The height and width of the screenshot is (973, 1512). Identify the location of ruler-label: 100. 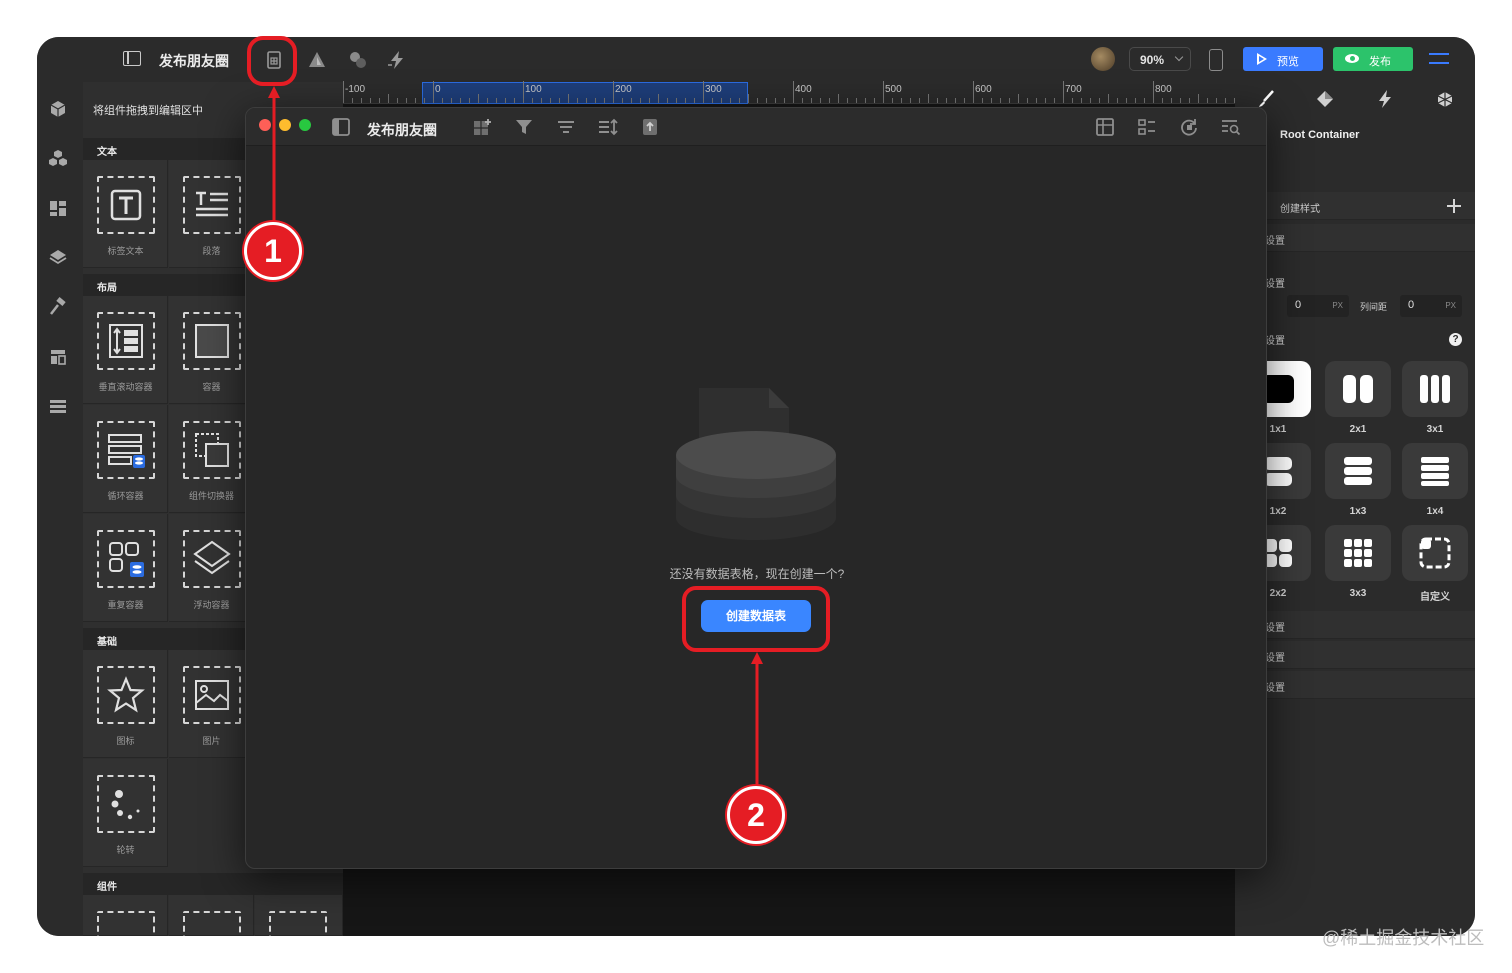
(533, 89).